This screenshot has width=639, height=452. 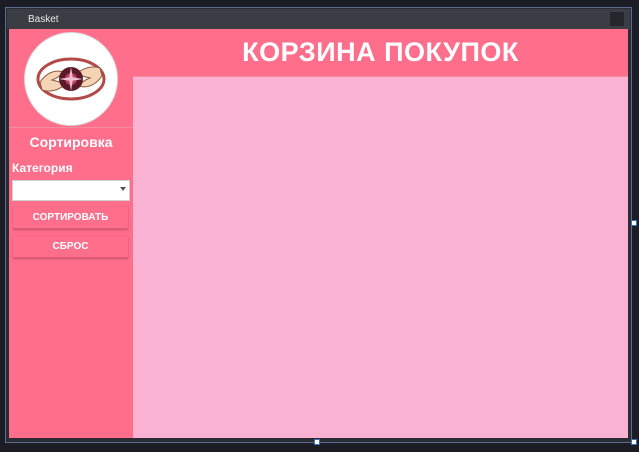 I want to click on hands-eye-logo-icon, so click(x=71, y=79).